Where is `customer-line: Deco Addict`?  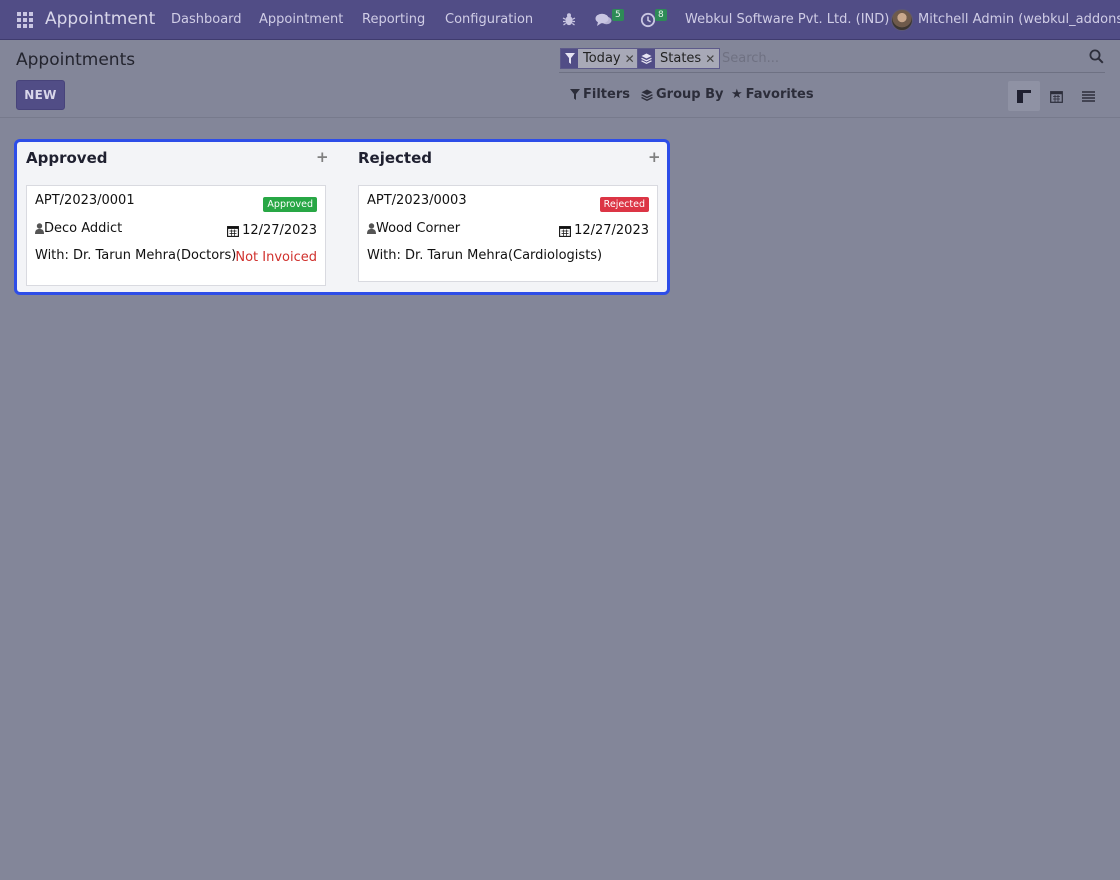
customer-line: Deco Addict is located at coordinates (78, 228).